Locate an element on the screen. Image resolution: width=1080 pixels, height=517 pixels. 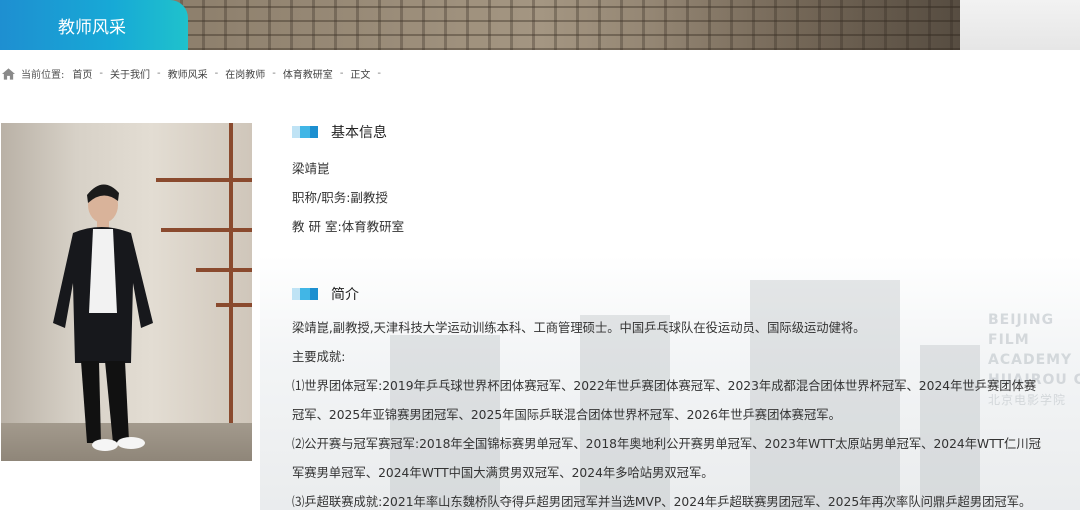
section-title-tab: 教师风采 is located at coordinates (94, 25).